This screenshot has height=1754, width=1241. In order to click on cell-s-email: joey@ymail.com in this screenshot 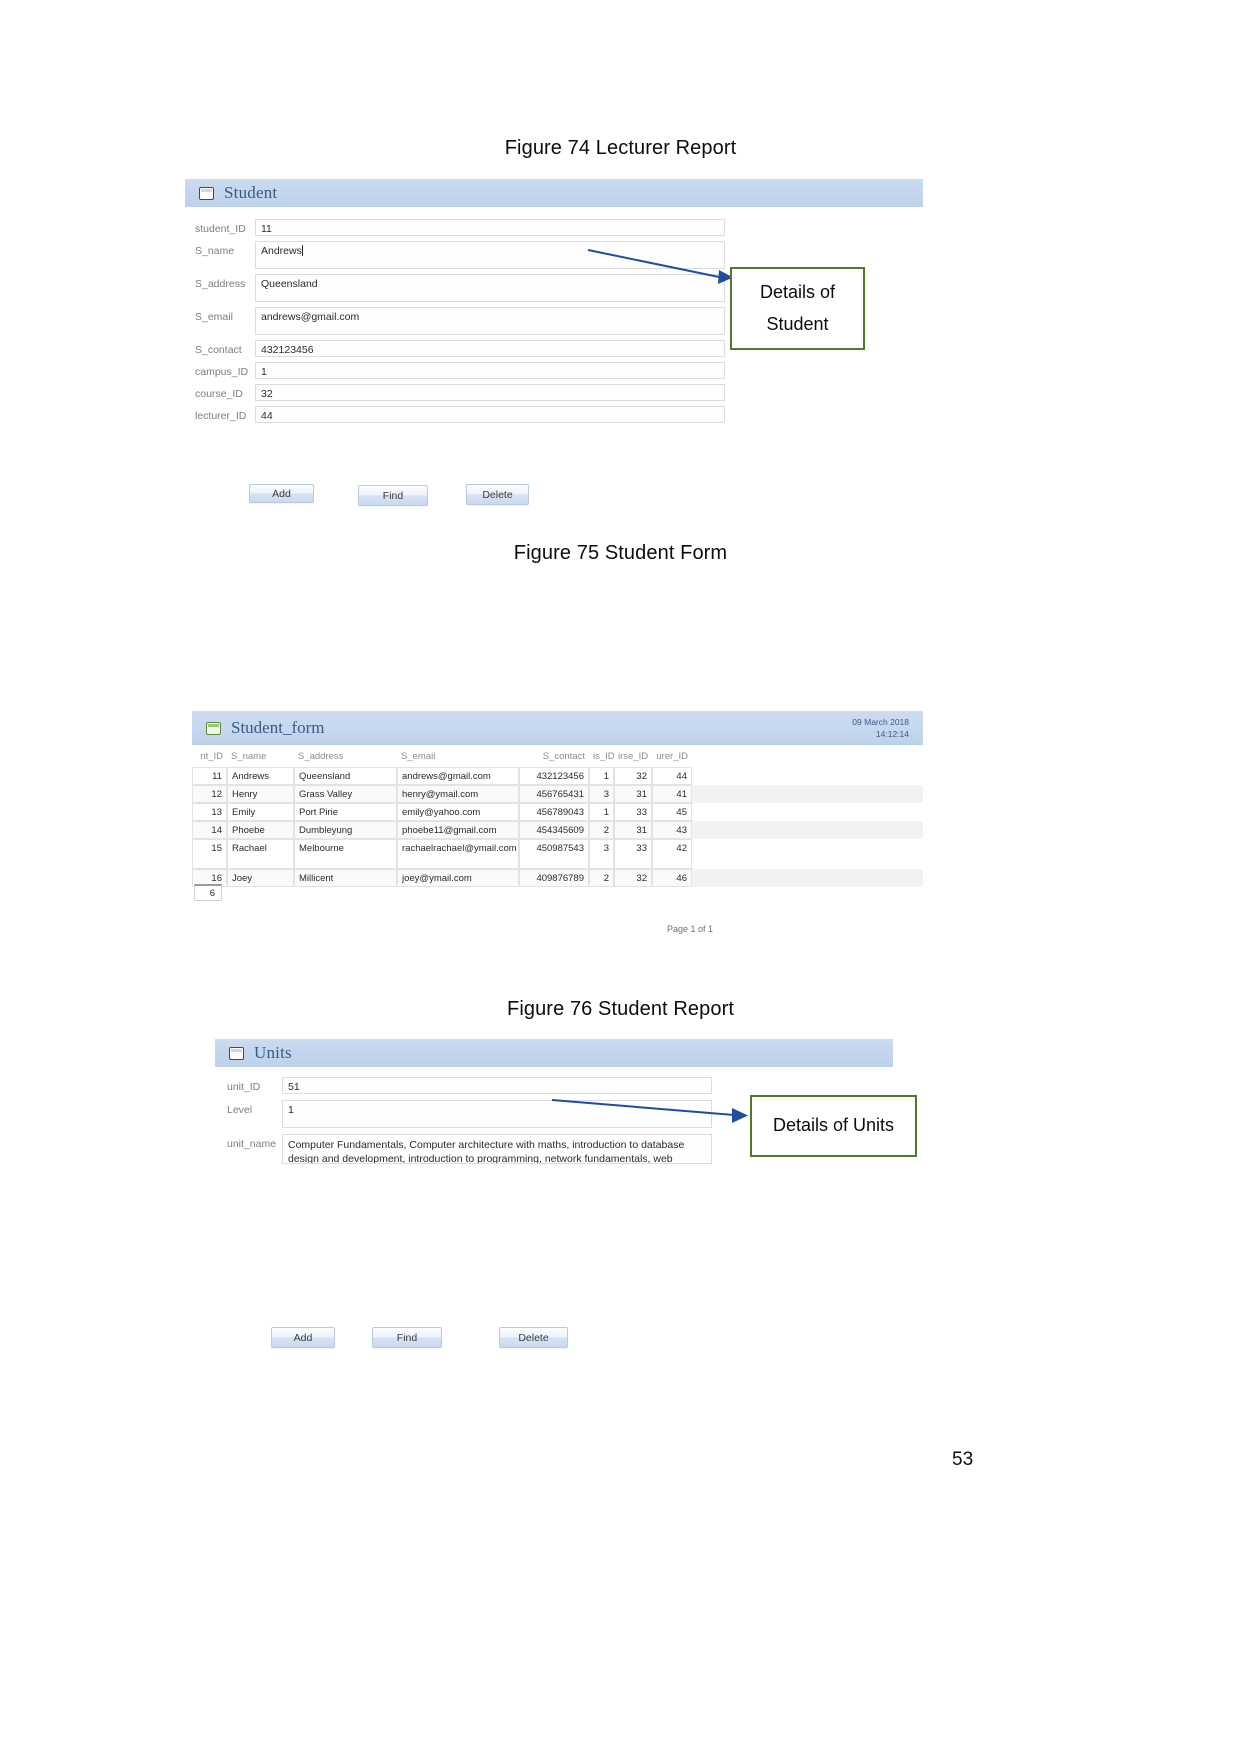, I will do `click(458, 878)`.